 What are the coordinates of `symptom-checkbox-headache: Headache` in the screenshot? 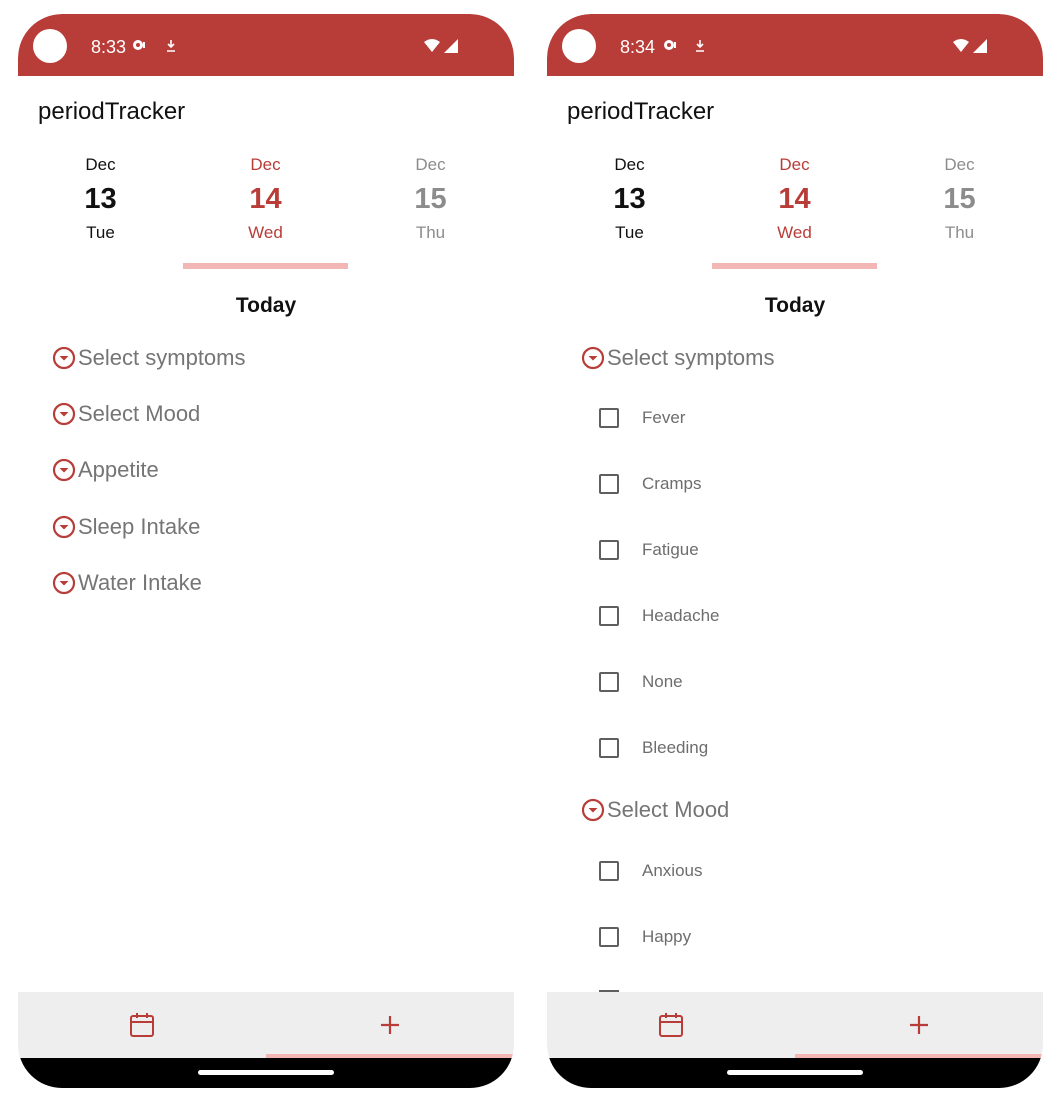 It's located at (659, 616).